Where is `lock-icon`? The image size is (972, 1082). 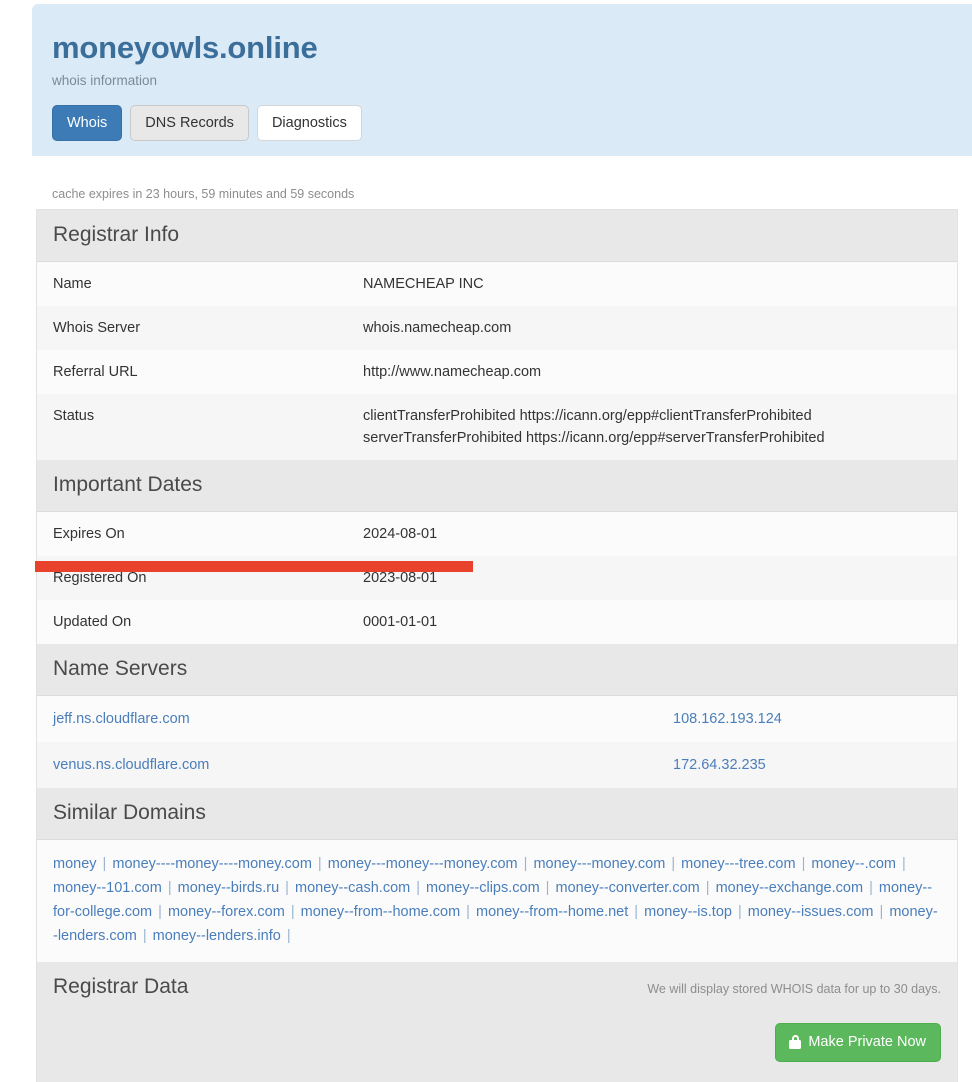 lock-icon is located at coordinates (795, 1042).